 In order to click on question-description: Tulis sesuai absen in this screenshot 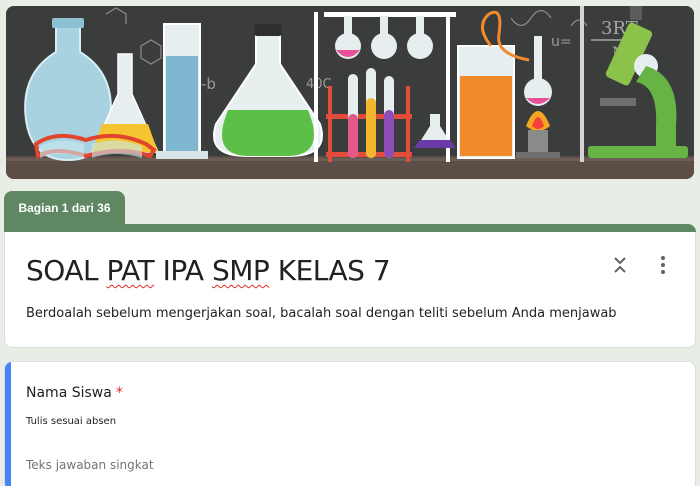, I will do `click(71, 421)`.